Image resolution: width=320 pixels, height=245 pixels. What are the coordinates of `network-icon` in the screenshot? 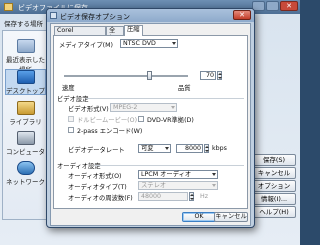 It's located at (25, 168).